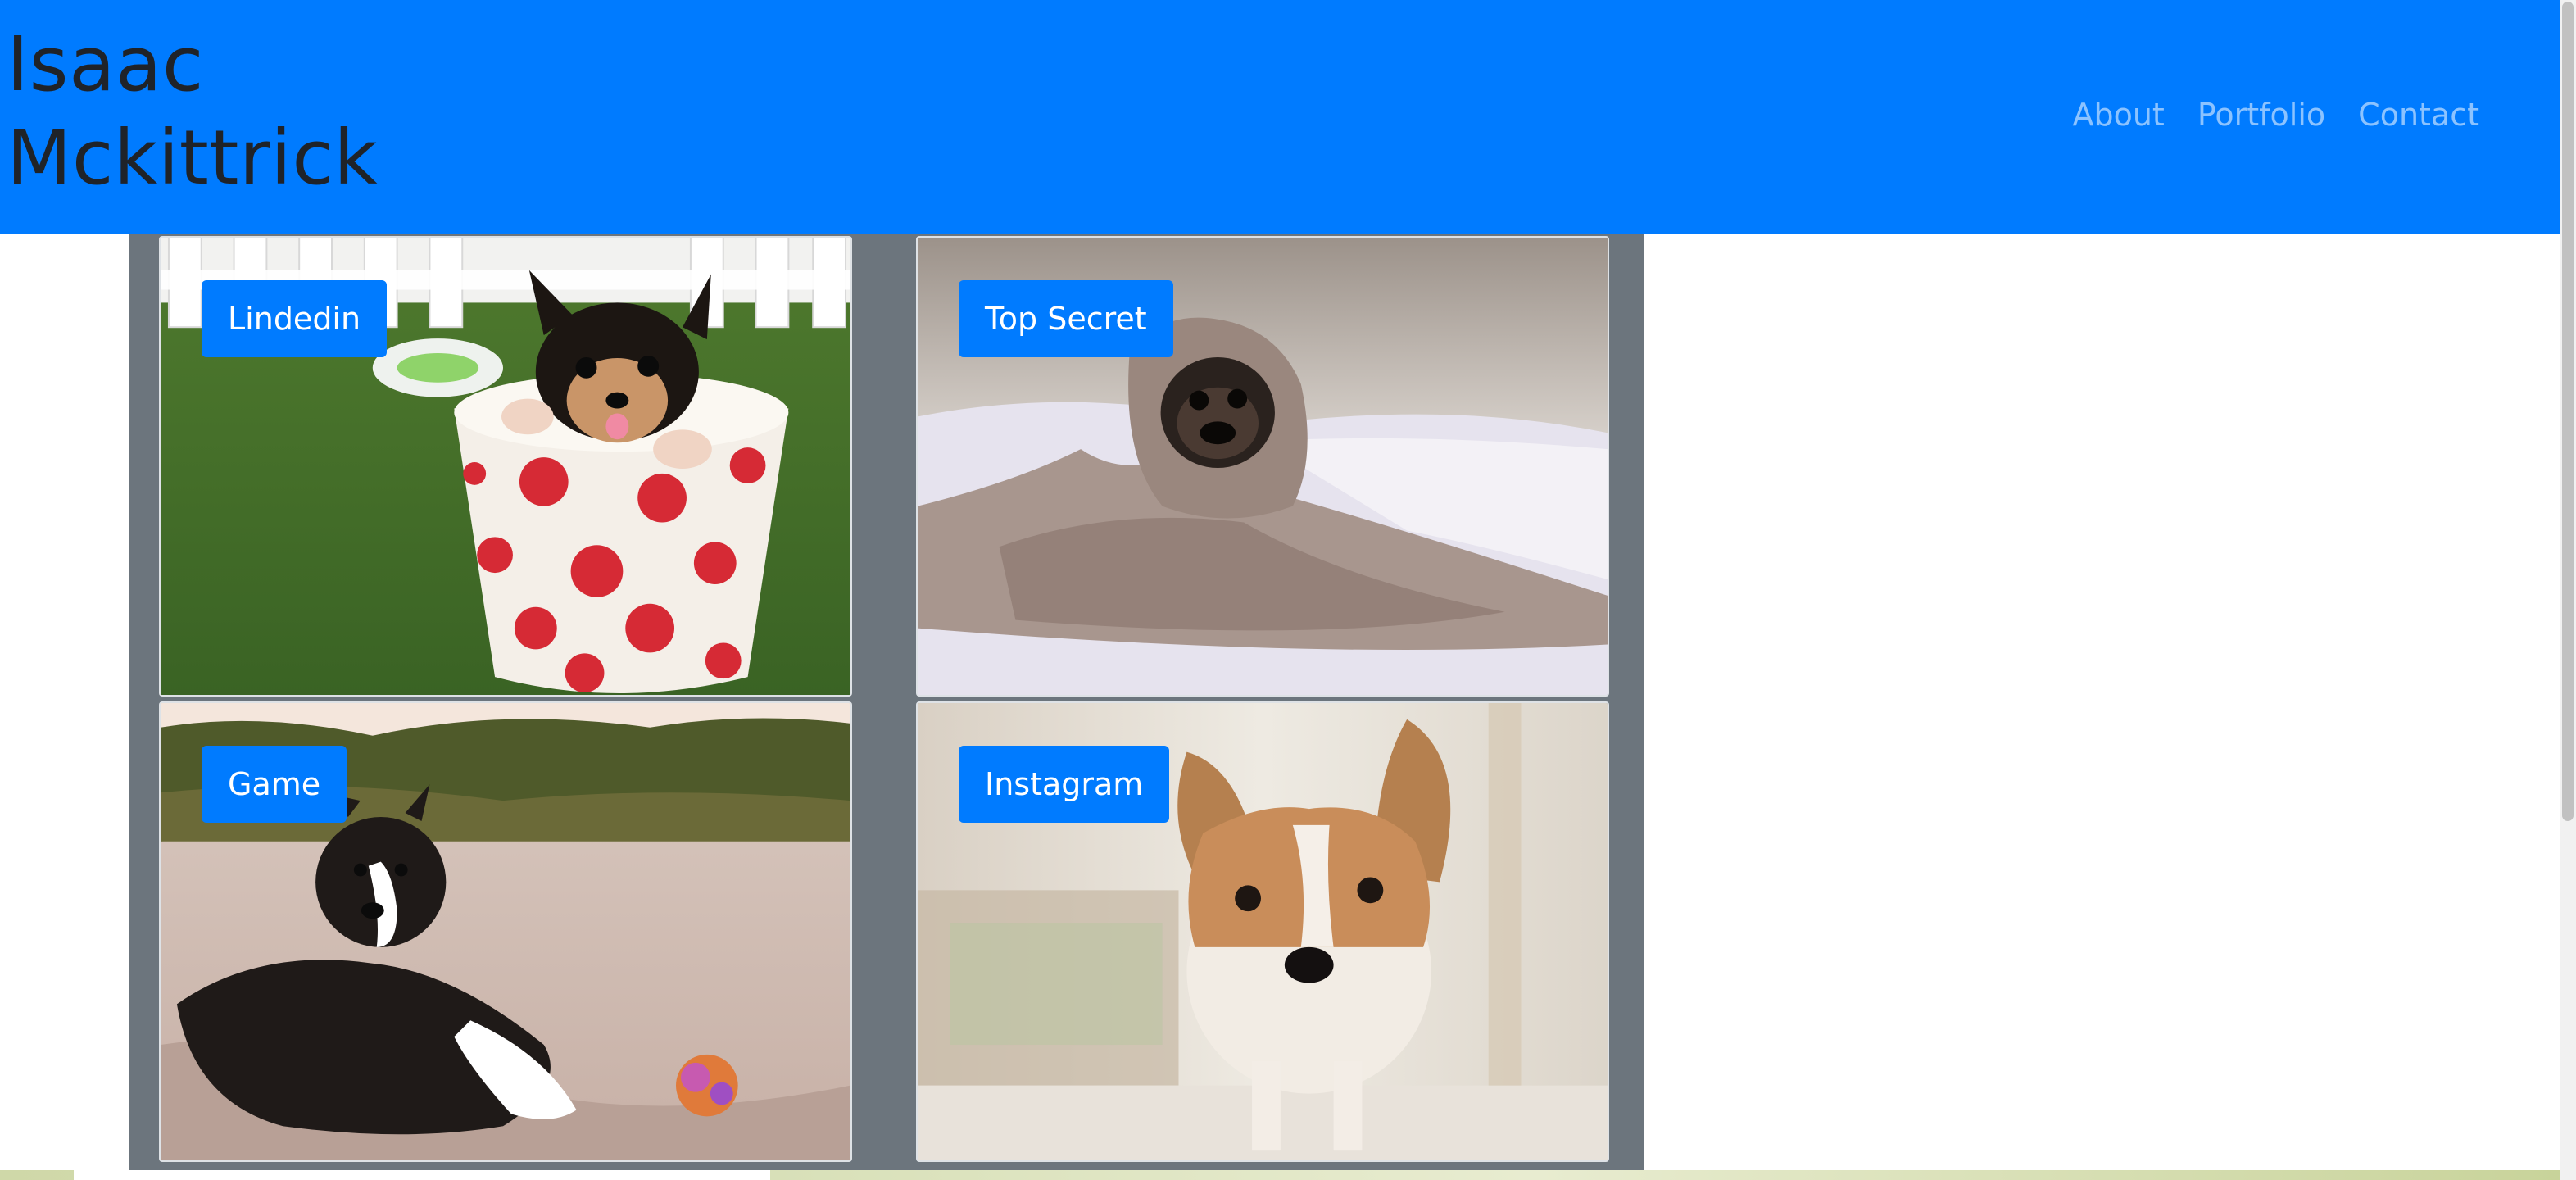 Image resolution: width=2576 pixels, height=1180 pixels. Describe the element at coordinates (1066, 318) in the screenshot. I see `top-secret-button: Top Secret` at that location.